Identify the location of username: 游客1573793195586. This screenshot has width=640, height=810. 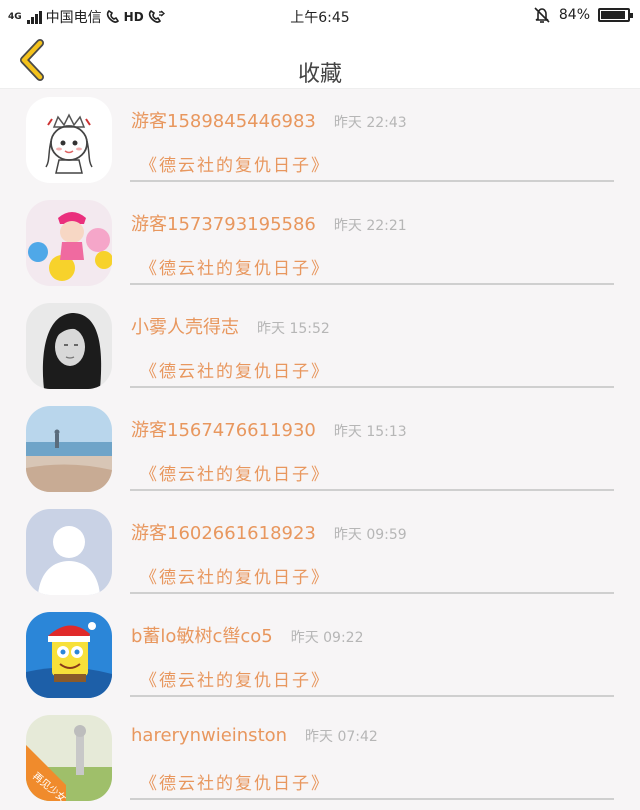
(223, 223).